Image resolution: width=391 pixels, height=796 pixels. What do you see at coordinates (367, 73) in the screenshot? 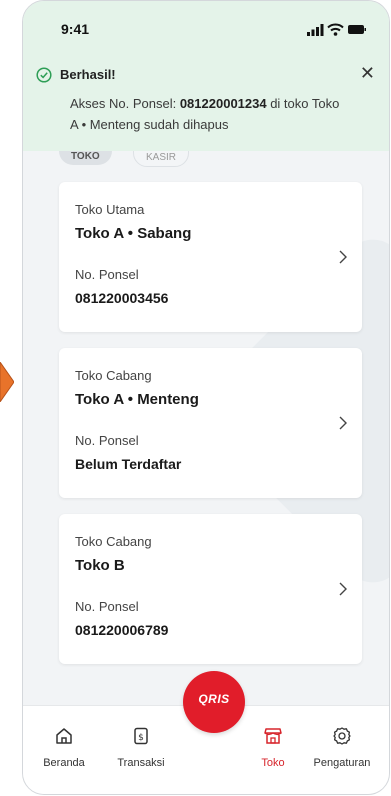
I see `close-icon: ✕` at bounding box center [367, 73].